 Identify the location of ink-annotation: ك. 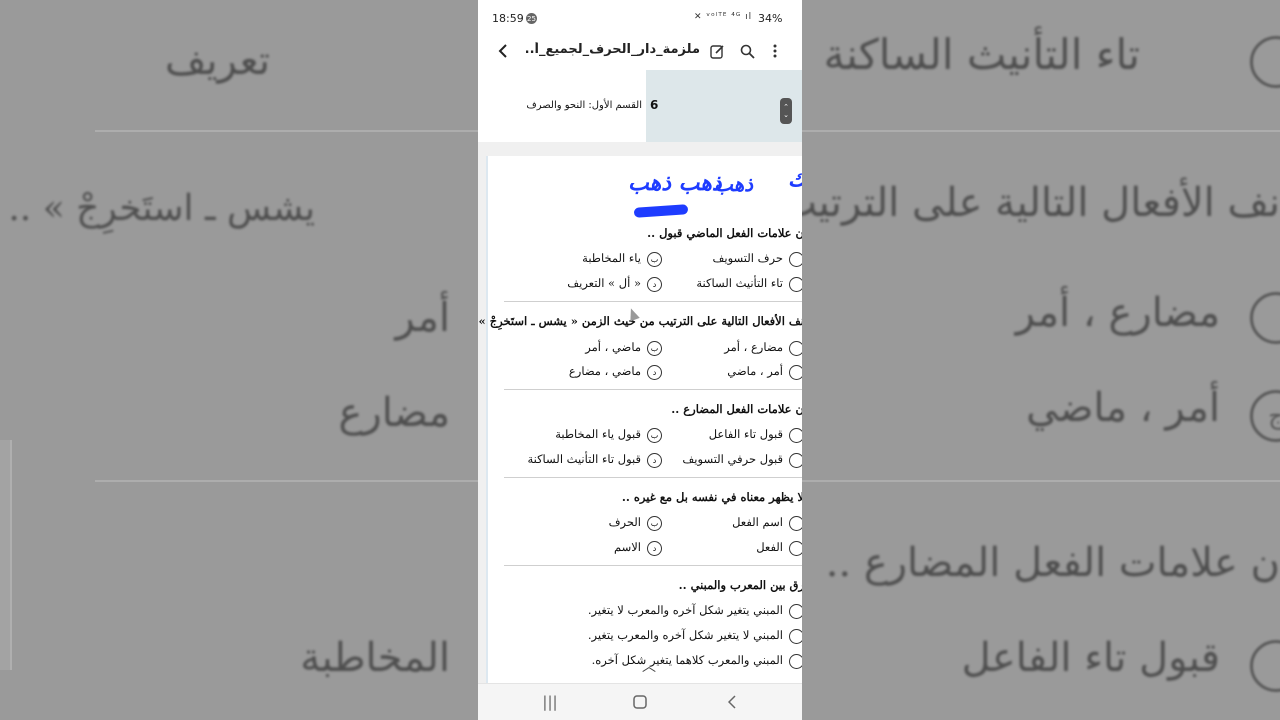
(795, 179).